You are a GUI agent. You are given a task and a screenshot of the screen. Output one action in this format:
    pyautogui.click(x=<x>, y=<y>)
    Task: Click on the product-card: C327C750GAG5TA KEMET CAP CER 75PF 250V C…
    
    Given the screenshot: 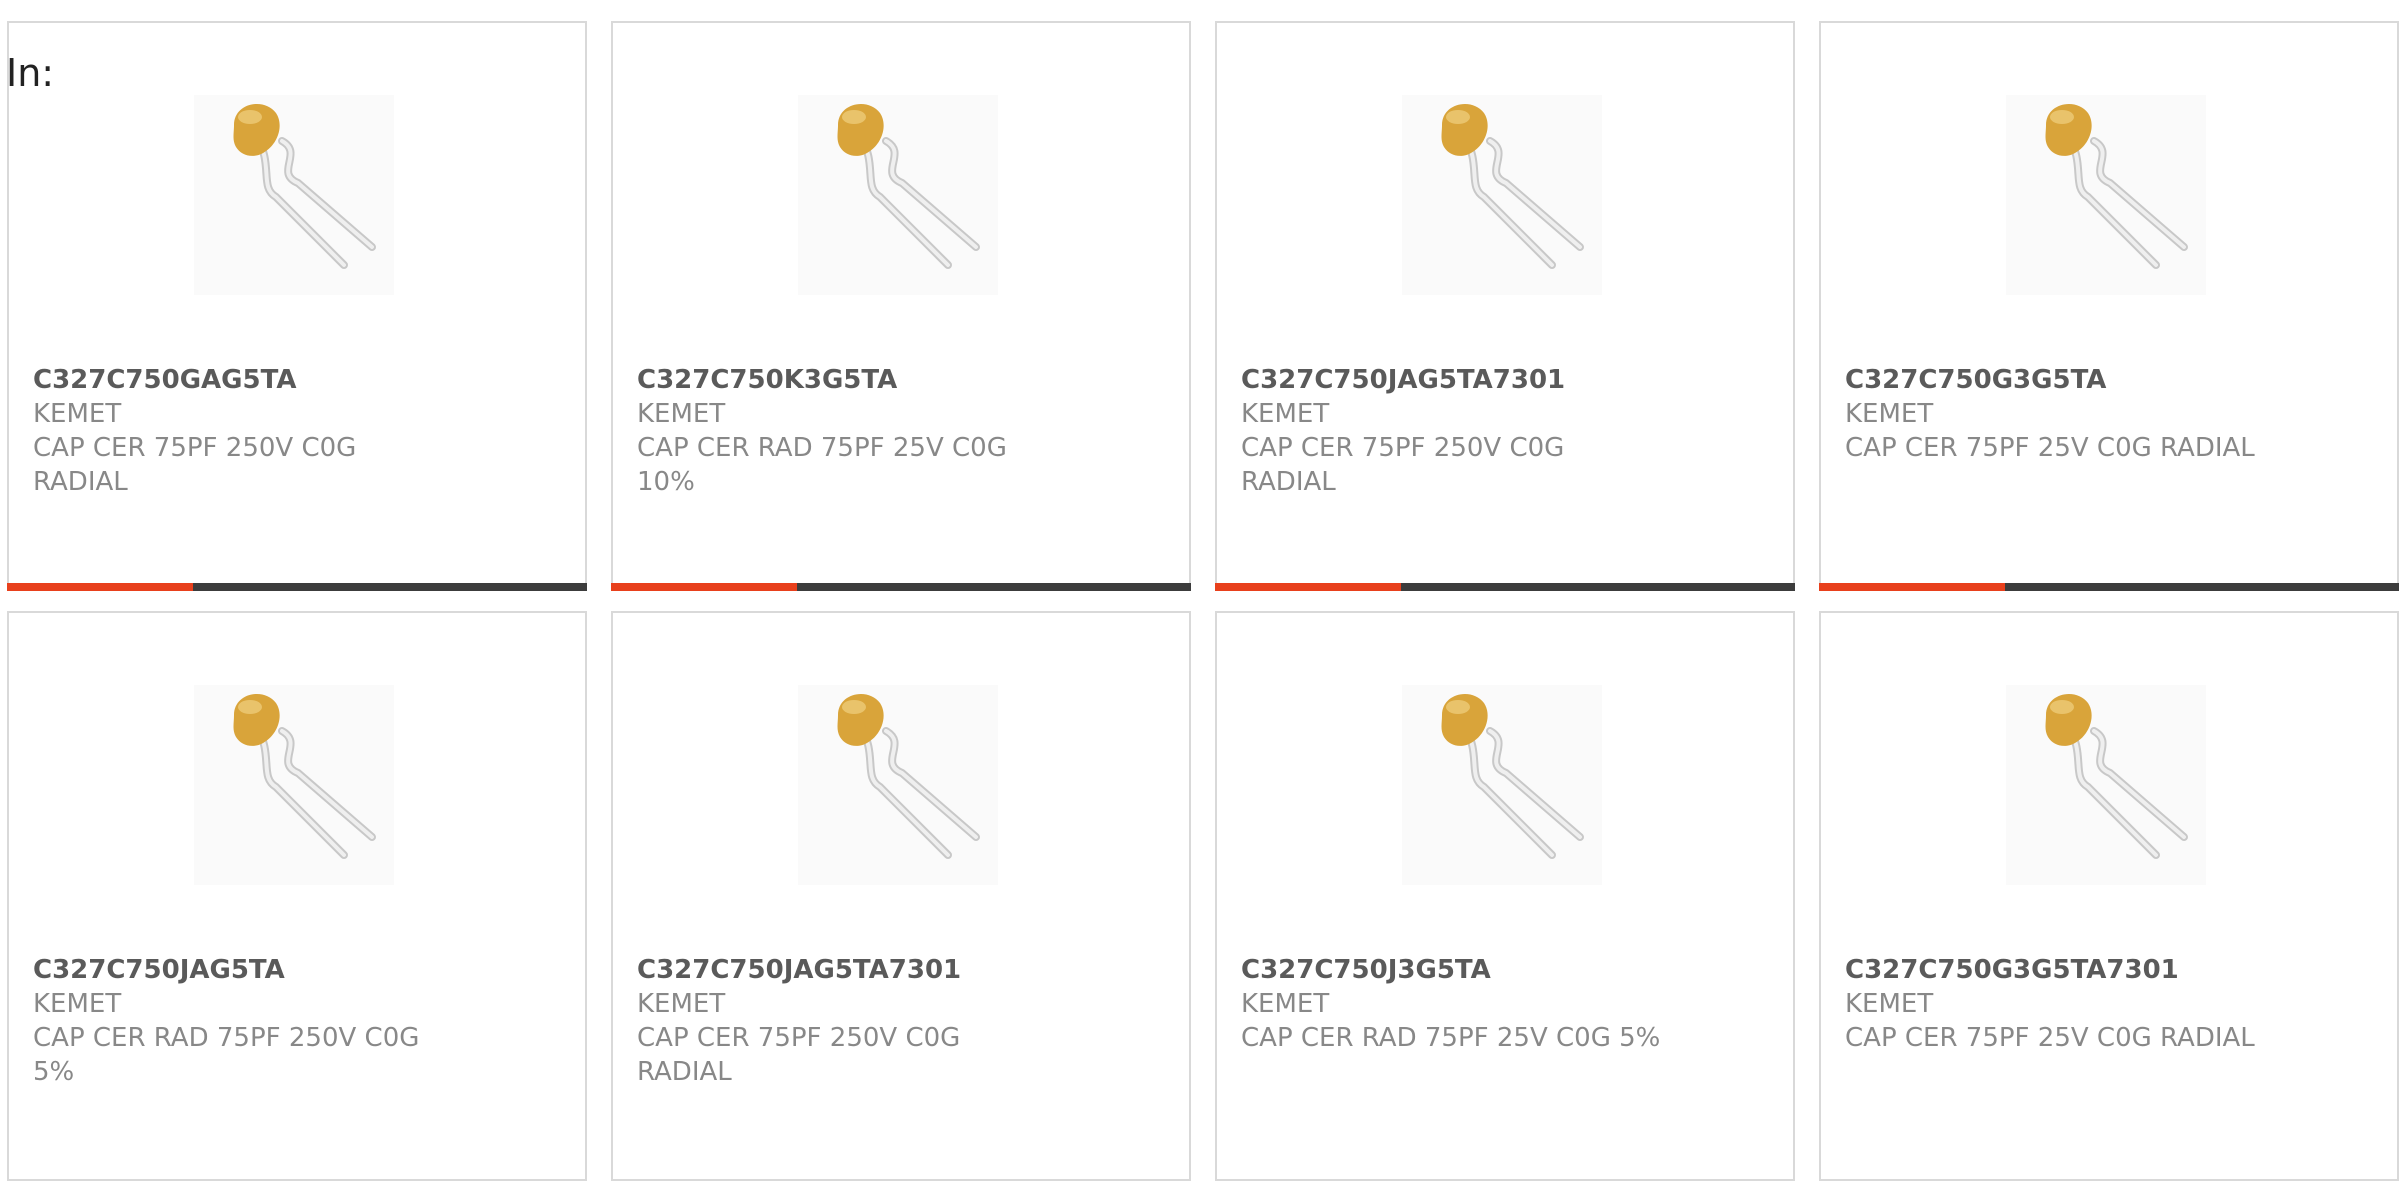 What is the action you would take?
    pyautogui.click(x=297, y=306)
    